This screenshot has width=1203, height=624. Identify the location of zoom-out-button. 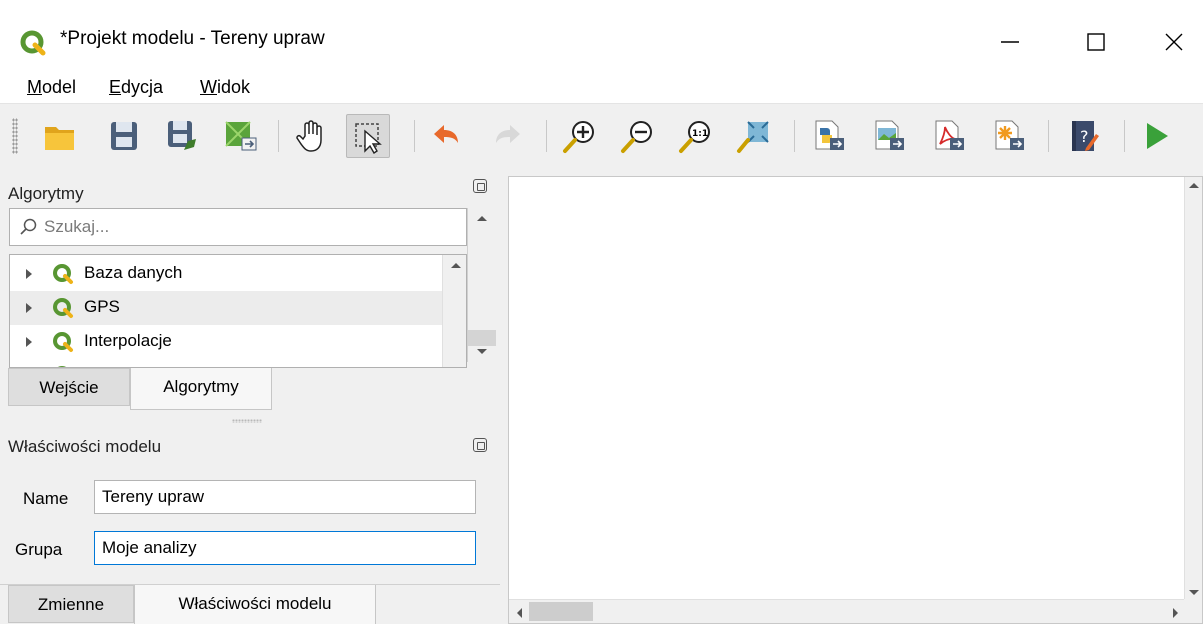
(638, 136).